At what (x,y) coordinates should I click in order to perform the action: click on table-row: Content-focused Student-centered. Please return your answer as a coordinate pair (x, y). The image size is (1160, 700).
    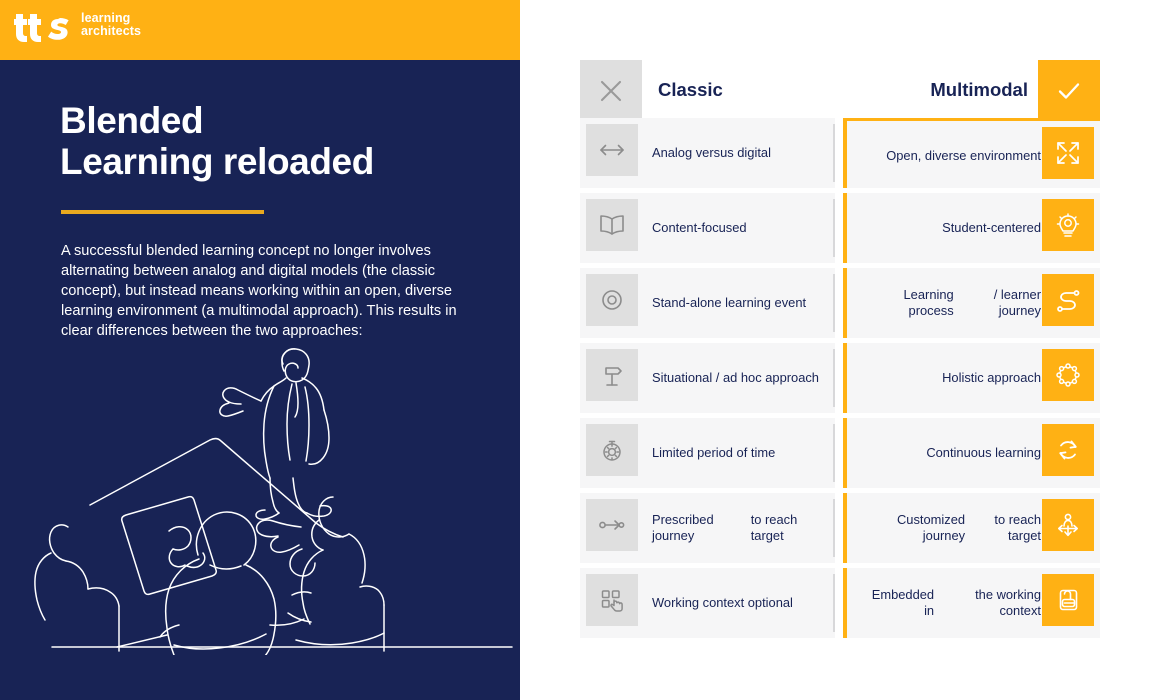
    Looking at the image, I should click on (840, 228).